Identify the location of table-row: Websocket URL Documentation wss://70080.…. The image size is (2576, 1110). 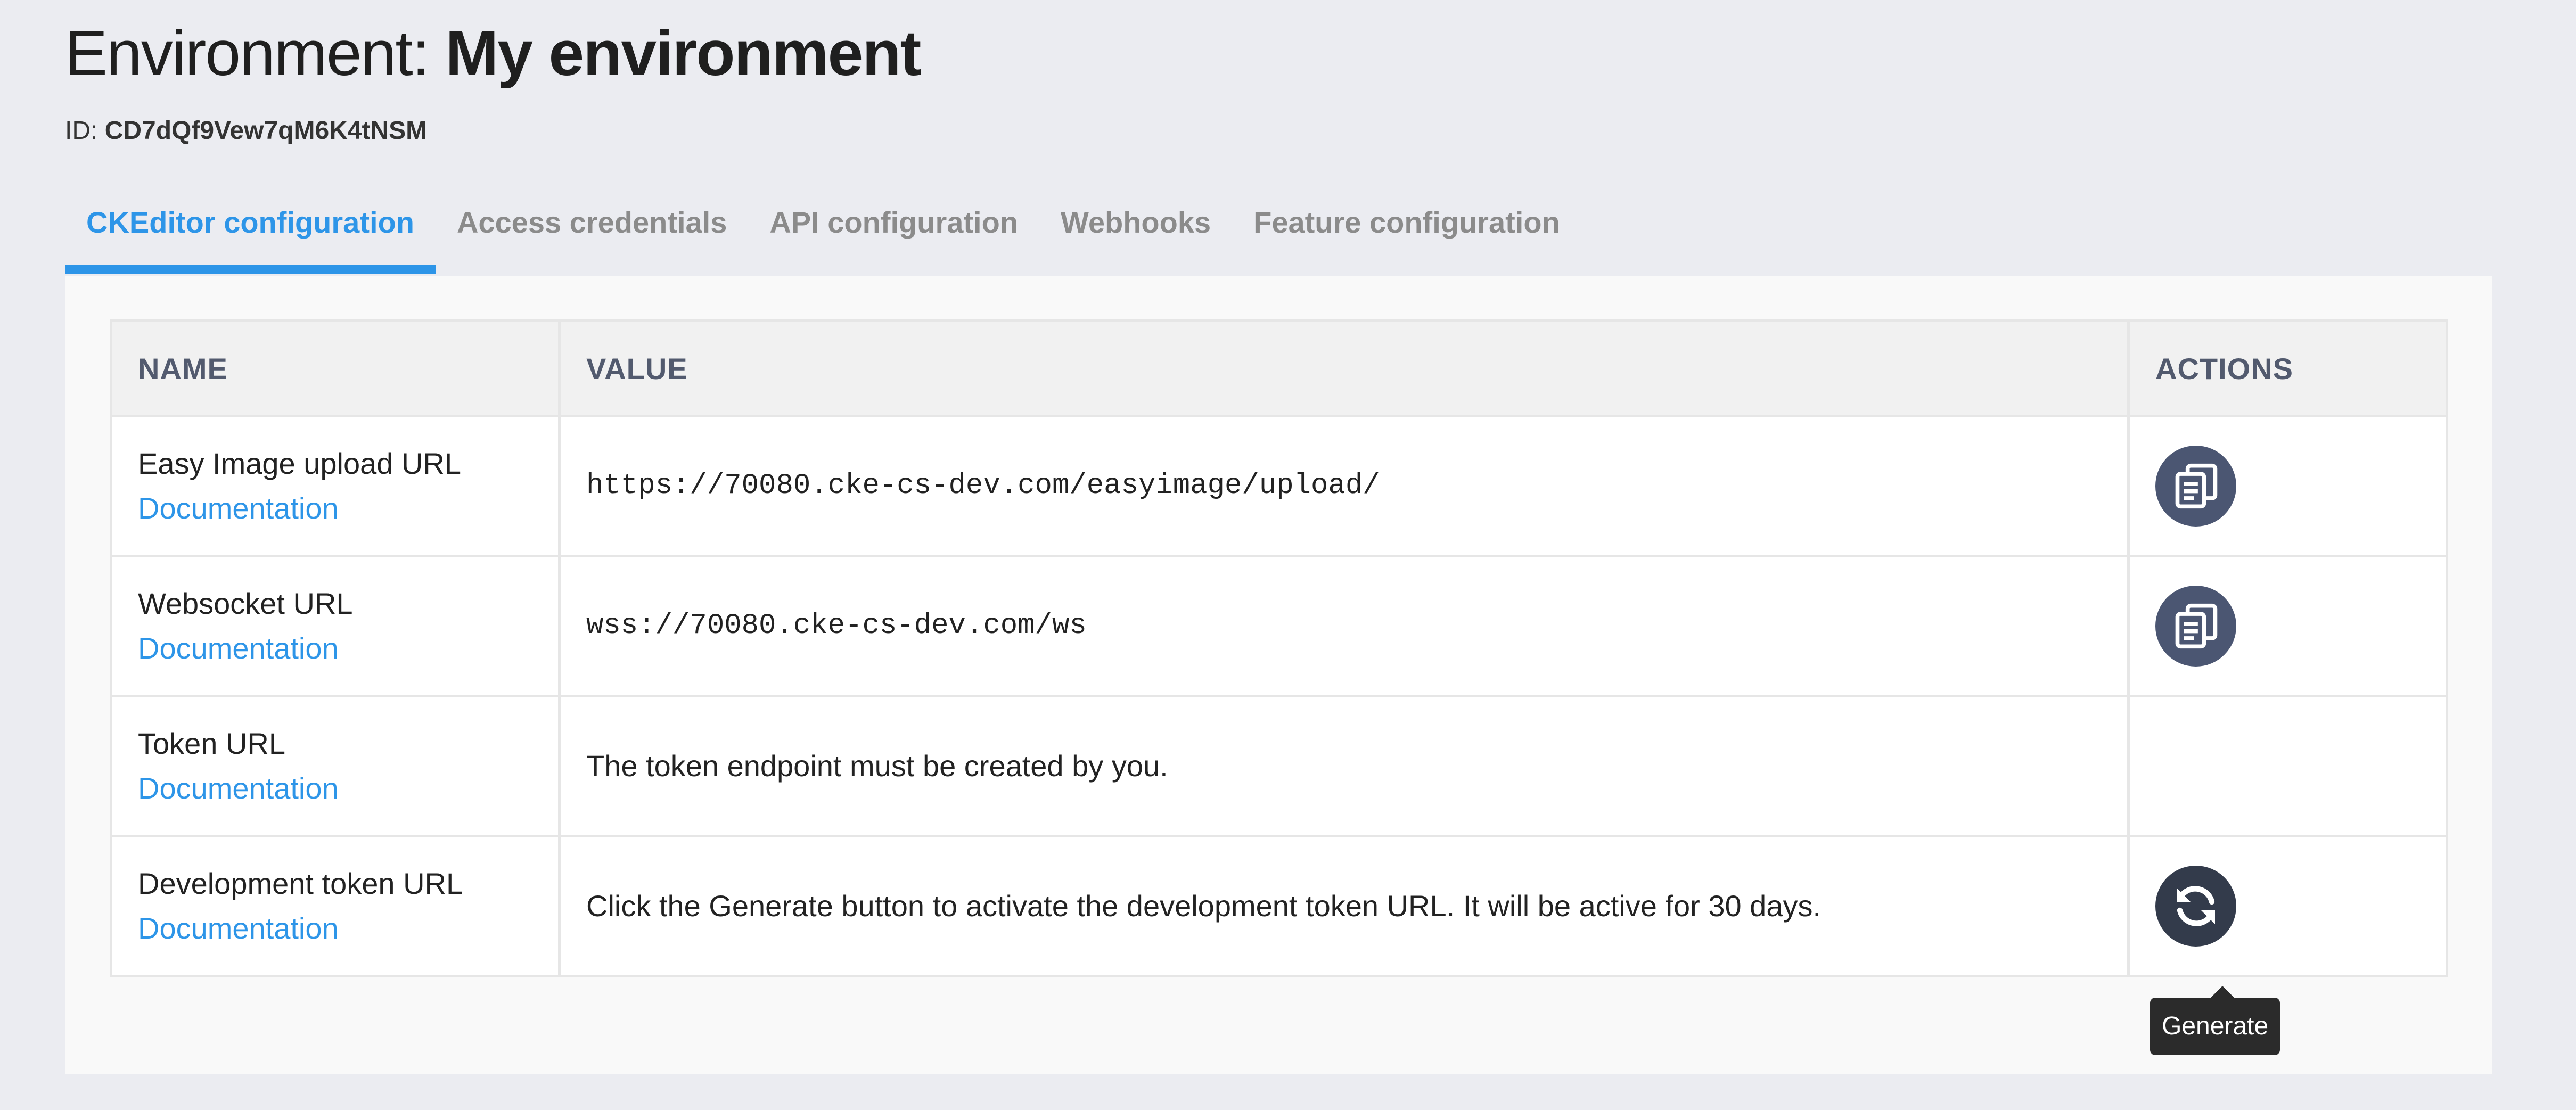
(1279, 626).